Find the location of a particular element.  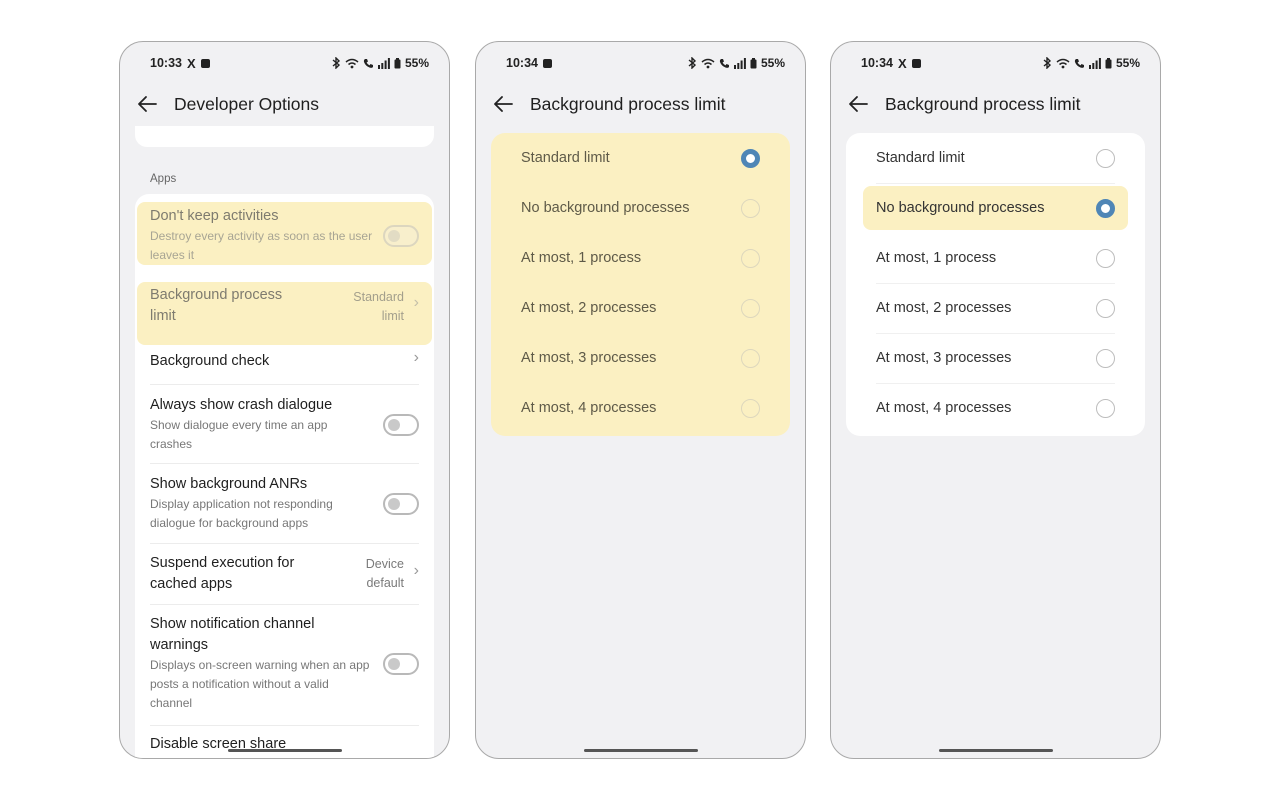

setting-title: Background check is located at coordinates (210, 361).